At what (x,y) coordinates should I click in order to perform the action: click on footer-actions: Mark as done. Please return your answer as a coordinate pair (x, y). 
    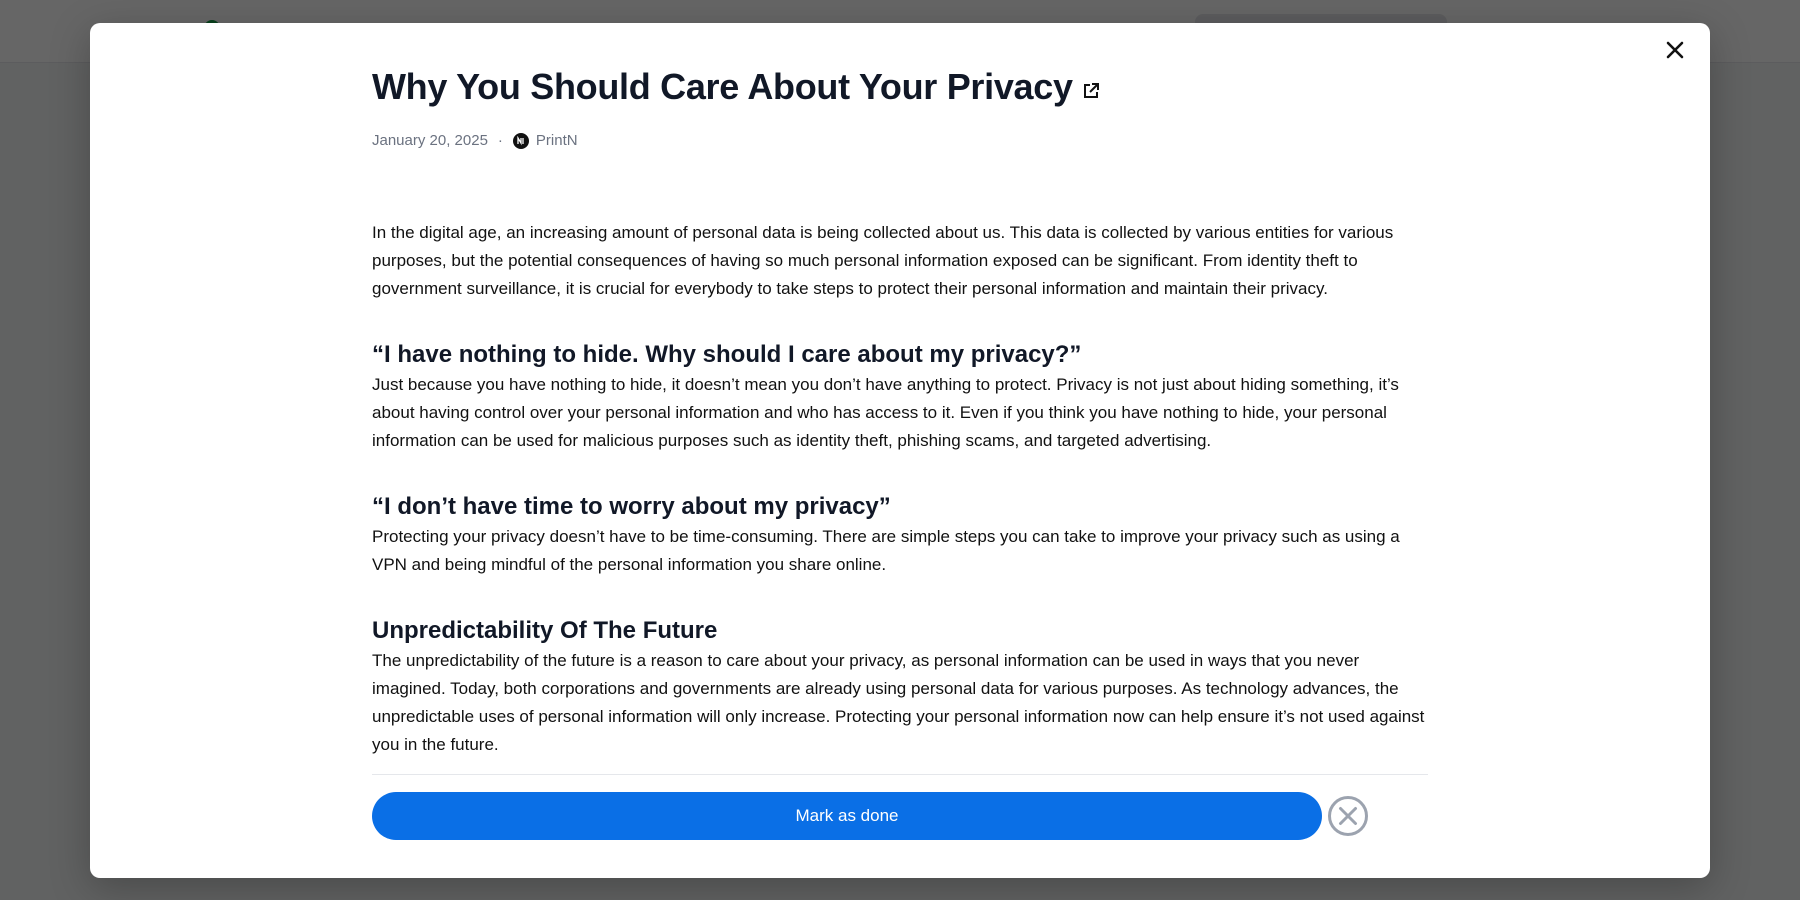
    Looking at the image, I should click on (871, 816).